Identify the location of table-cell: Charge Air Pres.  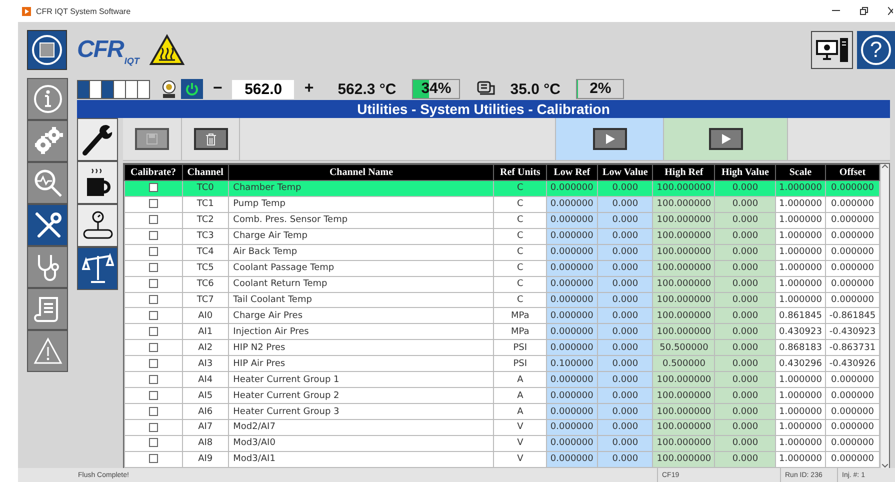
(361, 316).